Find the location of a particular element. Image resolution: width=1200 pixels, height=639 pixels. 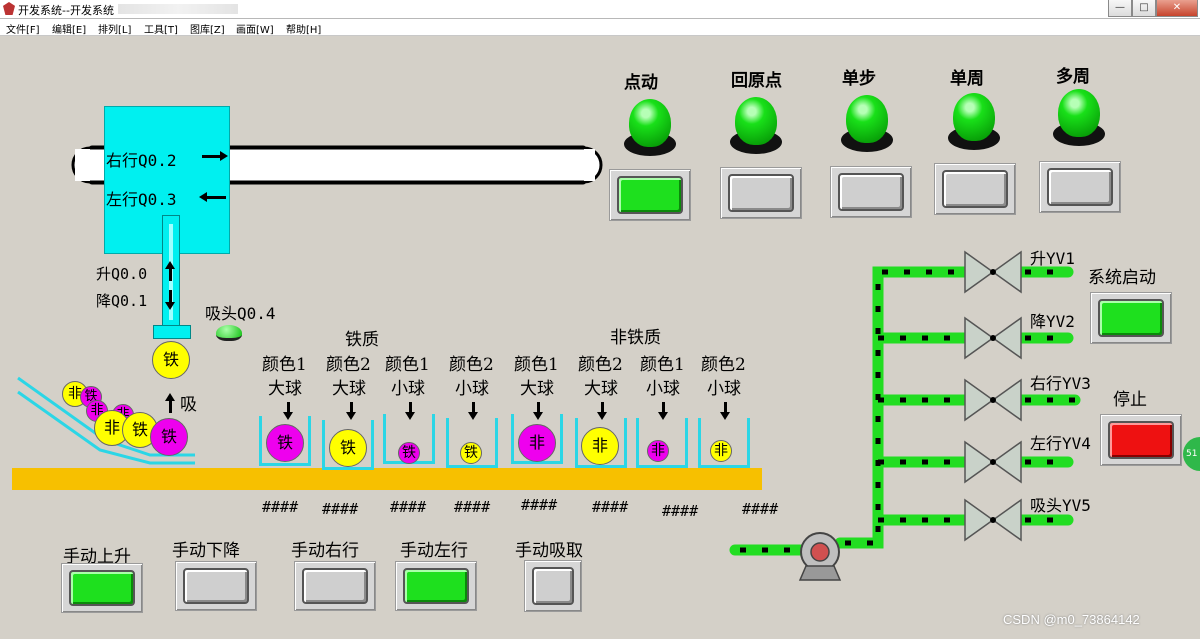

mode-label-step: 单步 is located at coordinates (859, 79).